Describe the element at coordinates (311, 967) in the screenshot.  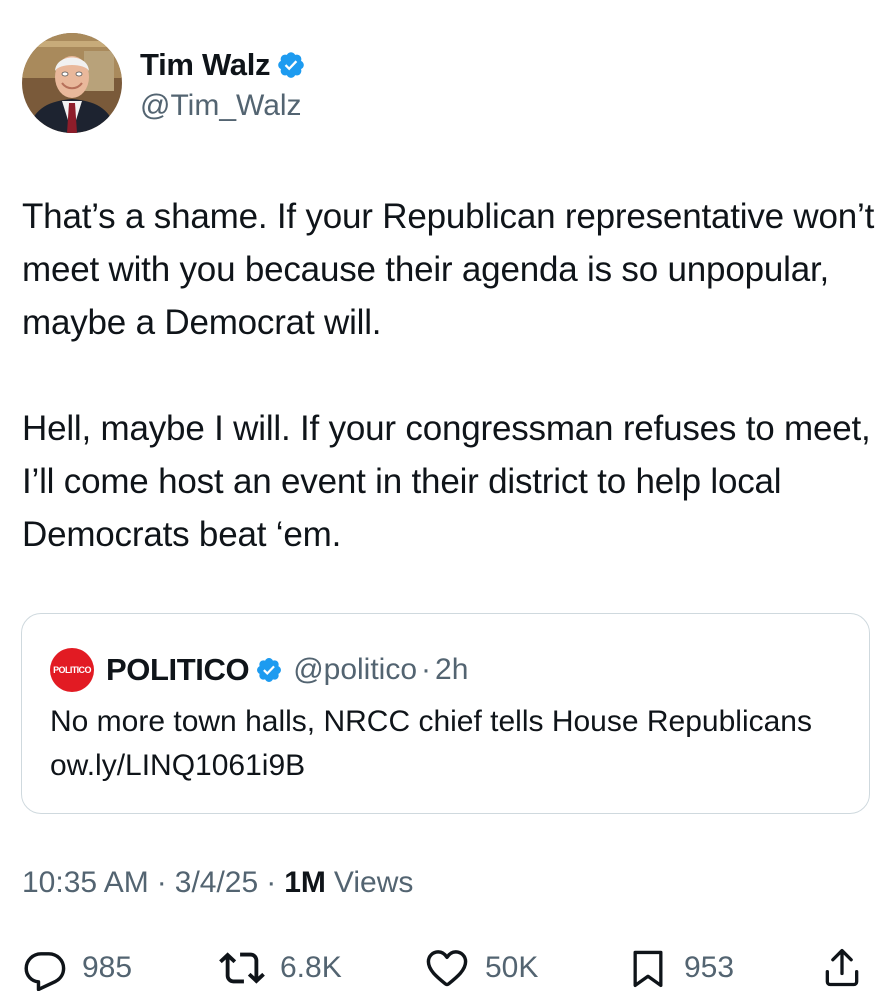
I see `repost-count: 6.8K` at that location.